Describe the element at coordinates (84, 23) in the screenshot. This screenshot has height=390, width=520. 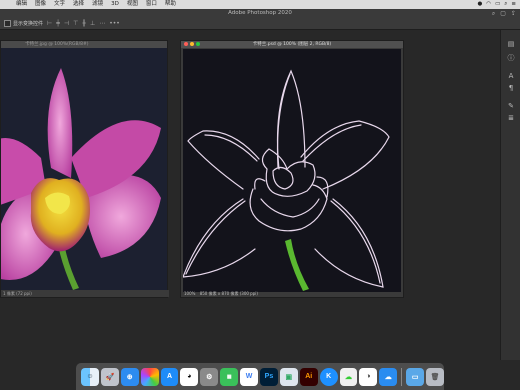
I see `align-middle-icon: ╫` at that location.